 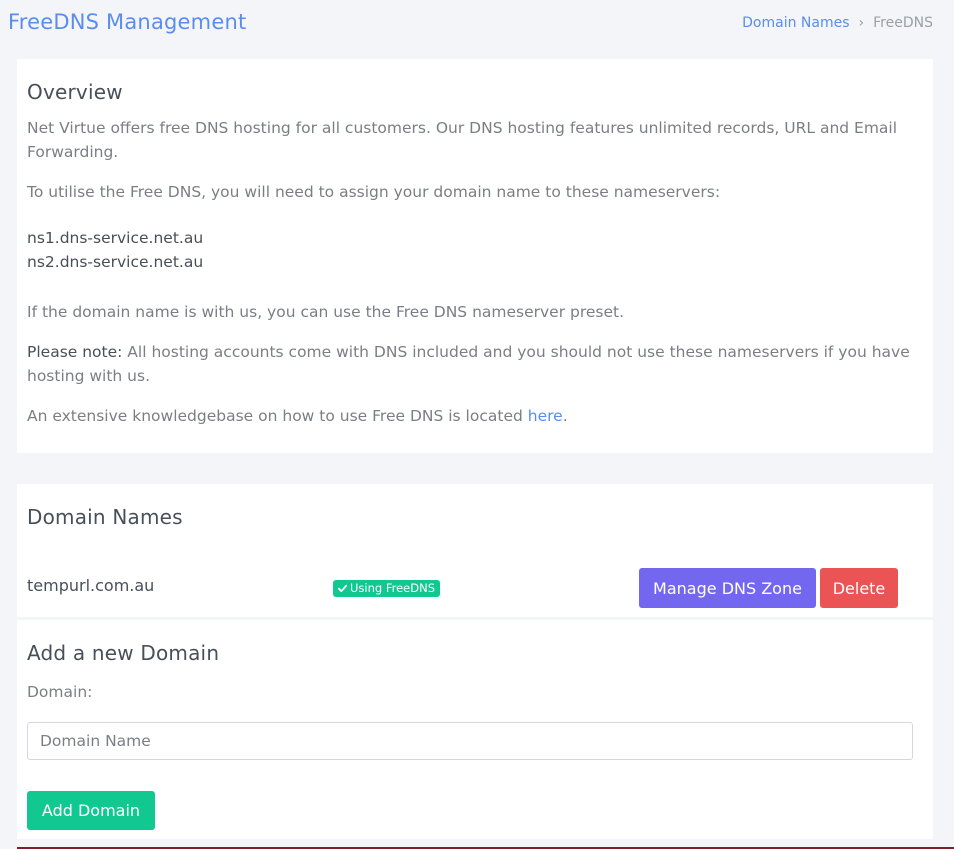 I want to click on breadcrumb: Domain Names › FreeDNS, so click(x=837, y=23).